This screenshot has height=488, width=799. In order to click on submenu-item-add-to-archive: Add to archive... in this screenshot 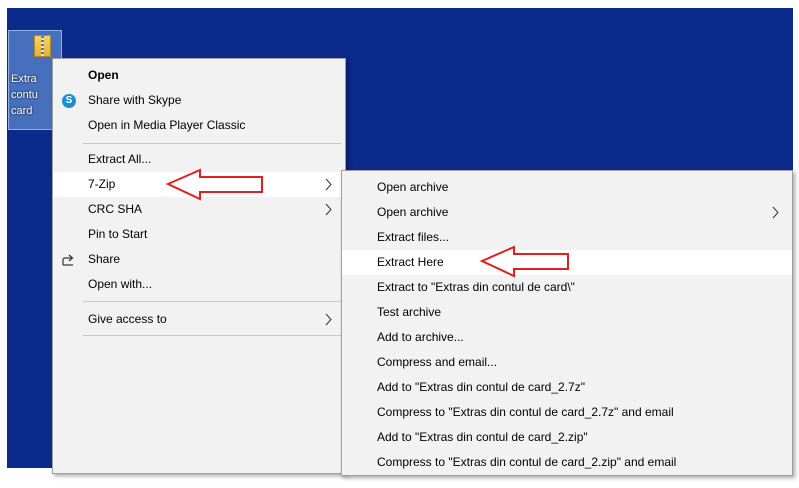, I will do `click(567, 337)`.